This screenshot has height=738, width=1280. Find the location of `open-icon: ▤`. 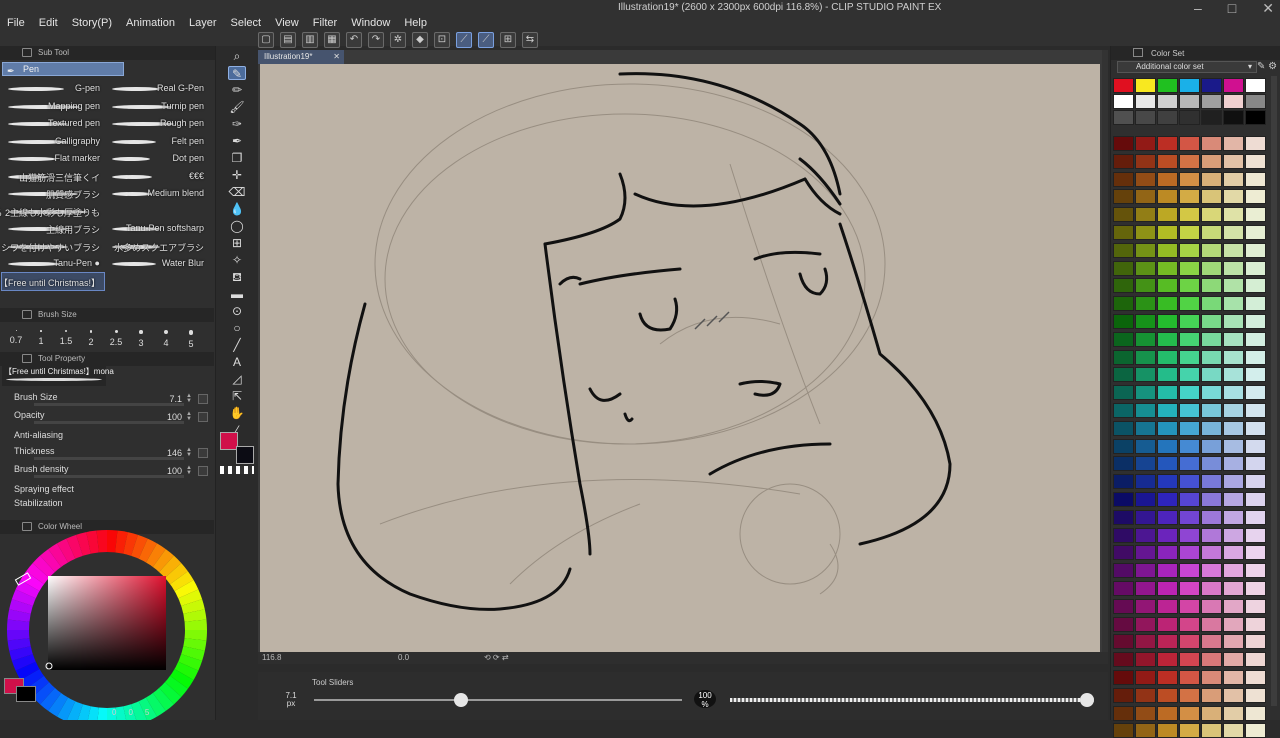

open-icon: ▤ is located at coordinates (288, 40).